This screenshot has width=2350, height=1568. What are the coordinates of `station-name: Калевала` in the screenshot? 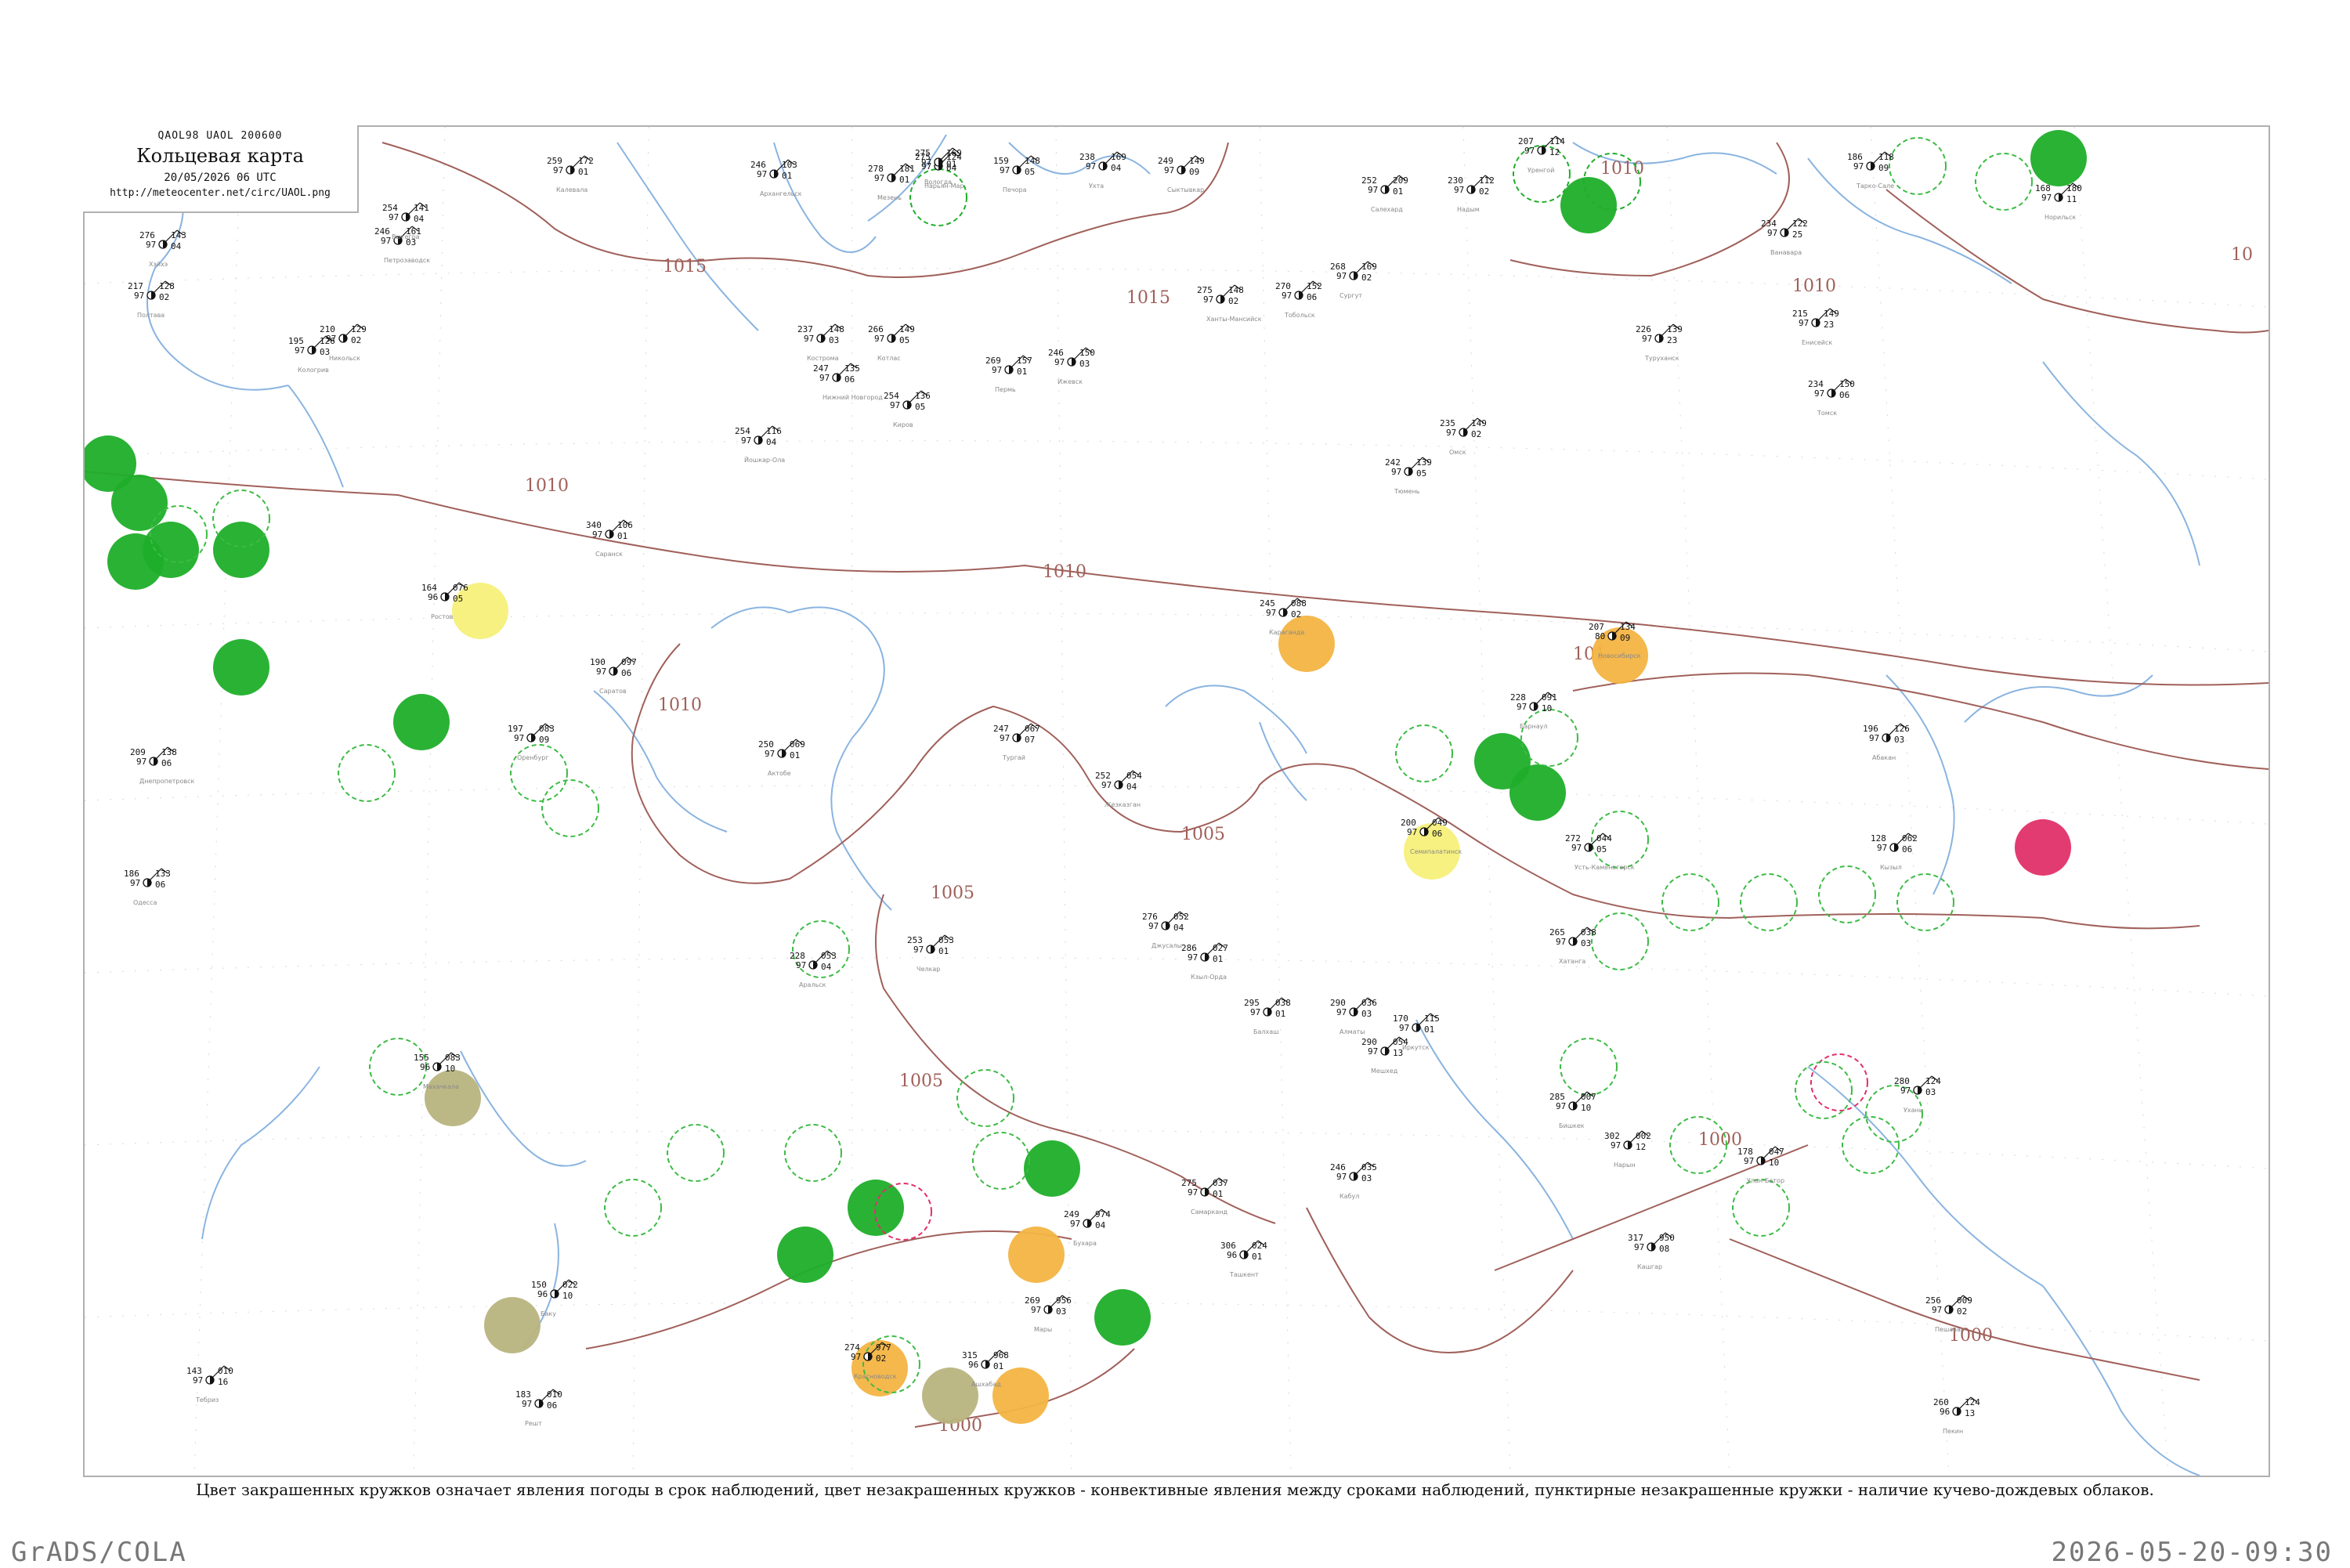 It's located at (572, 189).